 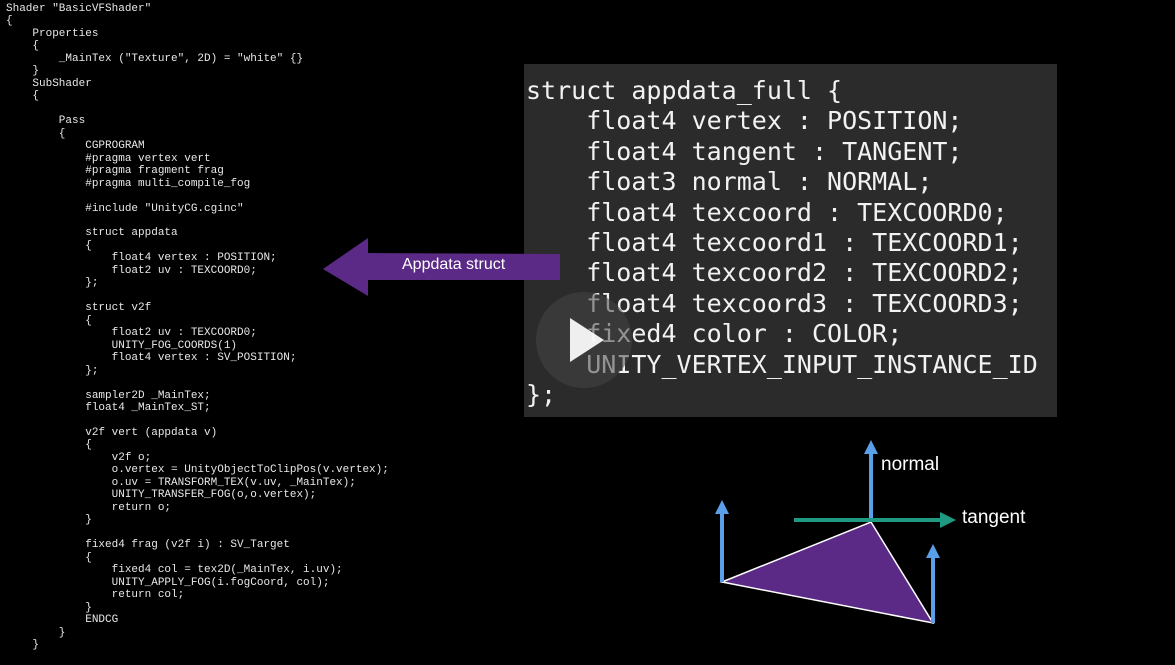 I want to click on tangent-space-diagram: normal tangent, so click(x=900, y=545).